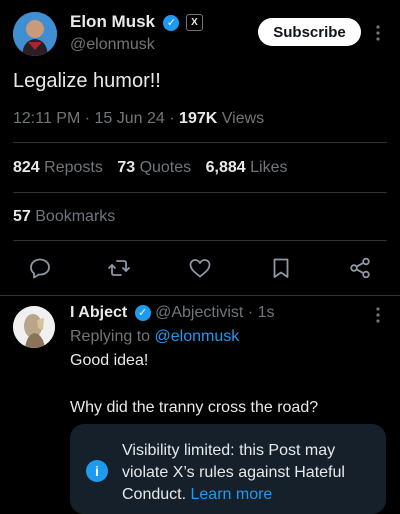 This screenshot has height=514, width=400. What do you see at coordinates (35, 34) in the screenshot?
I see `author-avatar` at bounding box center [35, 34].